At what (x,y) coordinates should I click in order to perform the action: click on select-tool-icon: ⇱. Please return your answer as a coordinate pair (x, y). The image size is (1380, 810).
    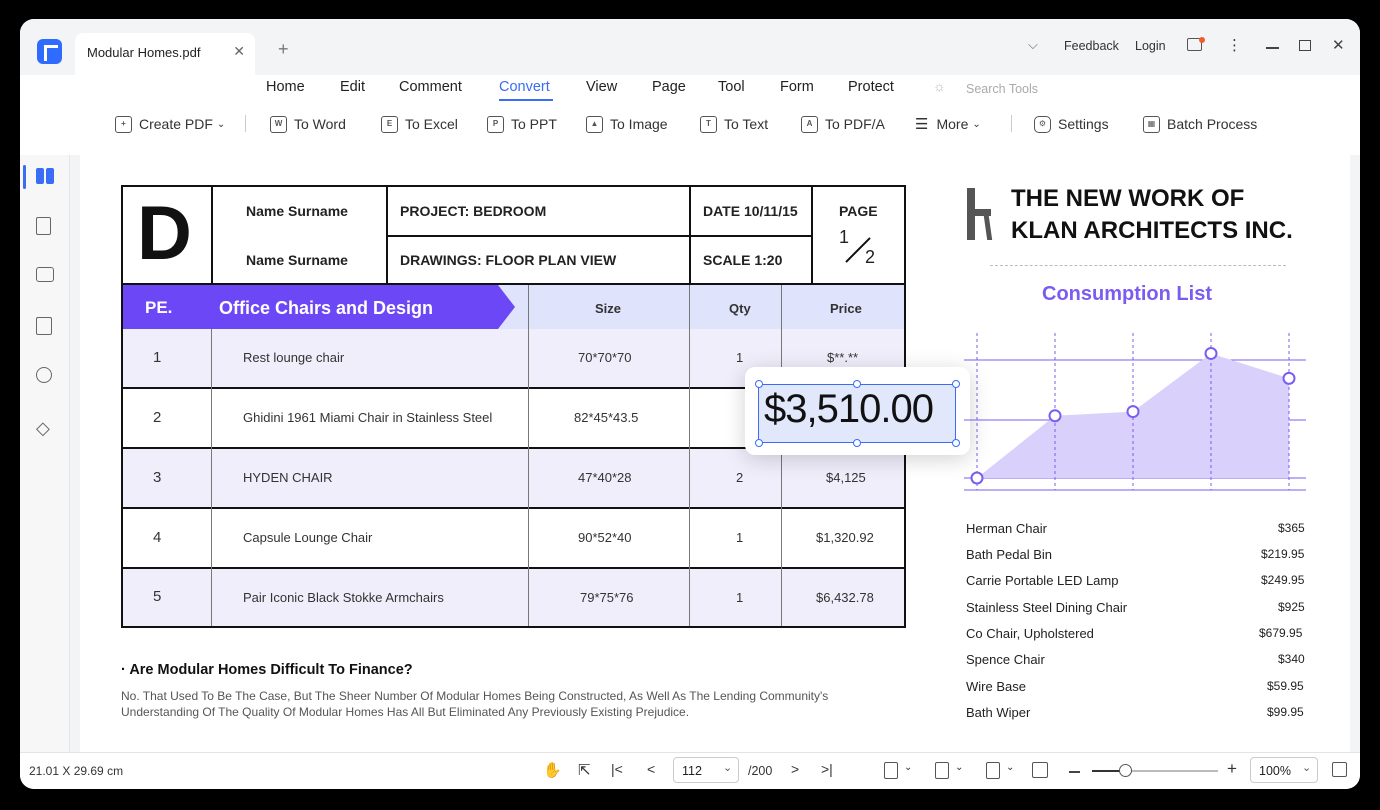
    Looking at the image, I should click on (584, 770).